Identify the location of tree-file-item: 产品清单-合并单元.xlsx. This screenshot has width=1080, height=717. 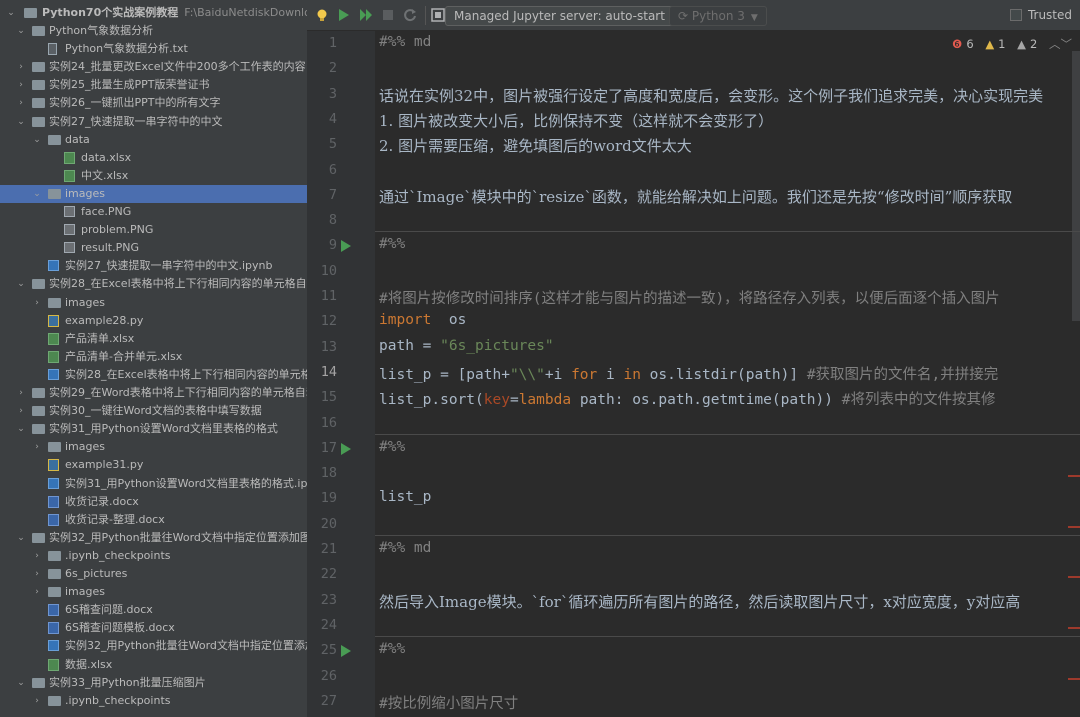
(153, 357).